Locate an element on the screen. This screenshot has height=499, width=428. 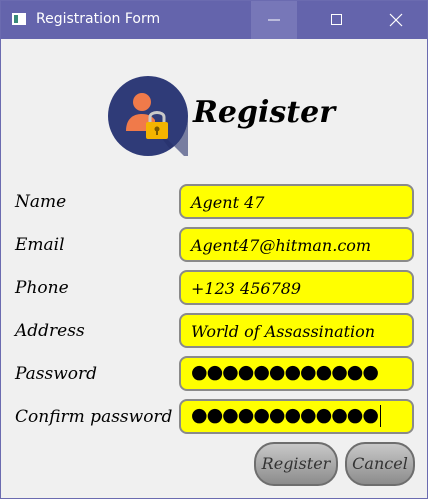
password-label: Password is located at coordinates (56, 374).